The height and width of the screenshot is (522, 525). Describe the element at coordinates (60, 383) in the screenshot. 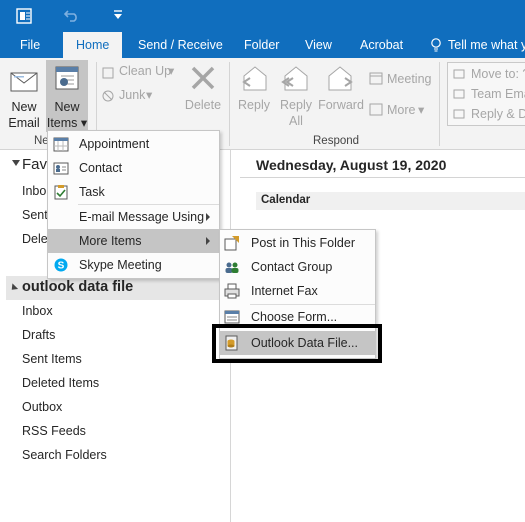

I see `folder-deleted-items: Deleted Items` at that location.